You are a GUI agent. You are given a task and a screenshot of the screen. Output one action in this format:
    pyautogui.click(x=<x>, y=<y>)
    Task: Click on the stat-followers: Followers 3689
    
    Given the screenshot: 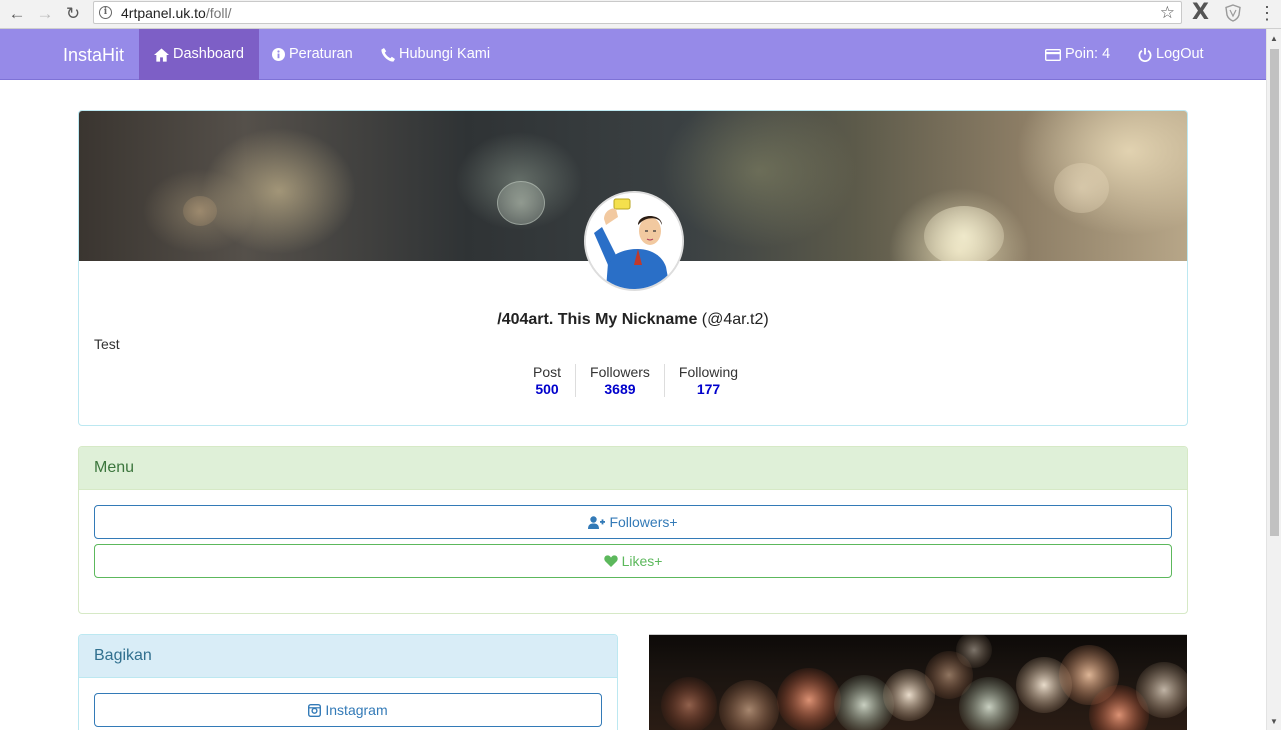 What is the action you would take?
    pyautogui.click(x=619, y=380)
    